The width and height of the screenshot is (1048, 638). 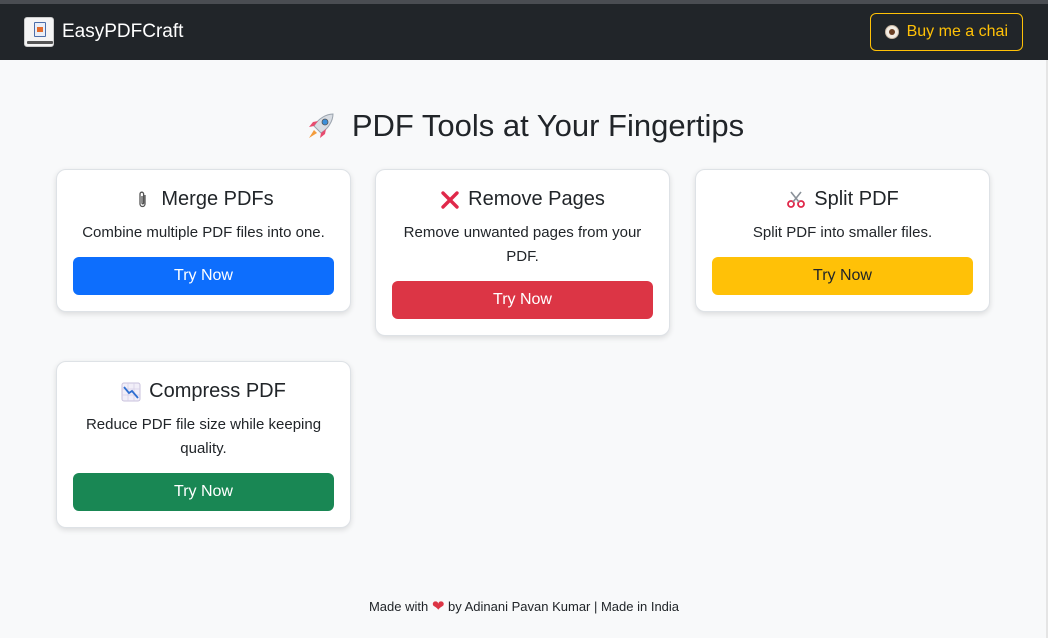 I want to click on brand-name: EasyPDFCraft, so click(x=122, y=32).